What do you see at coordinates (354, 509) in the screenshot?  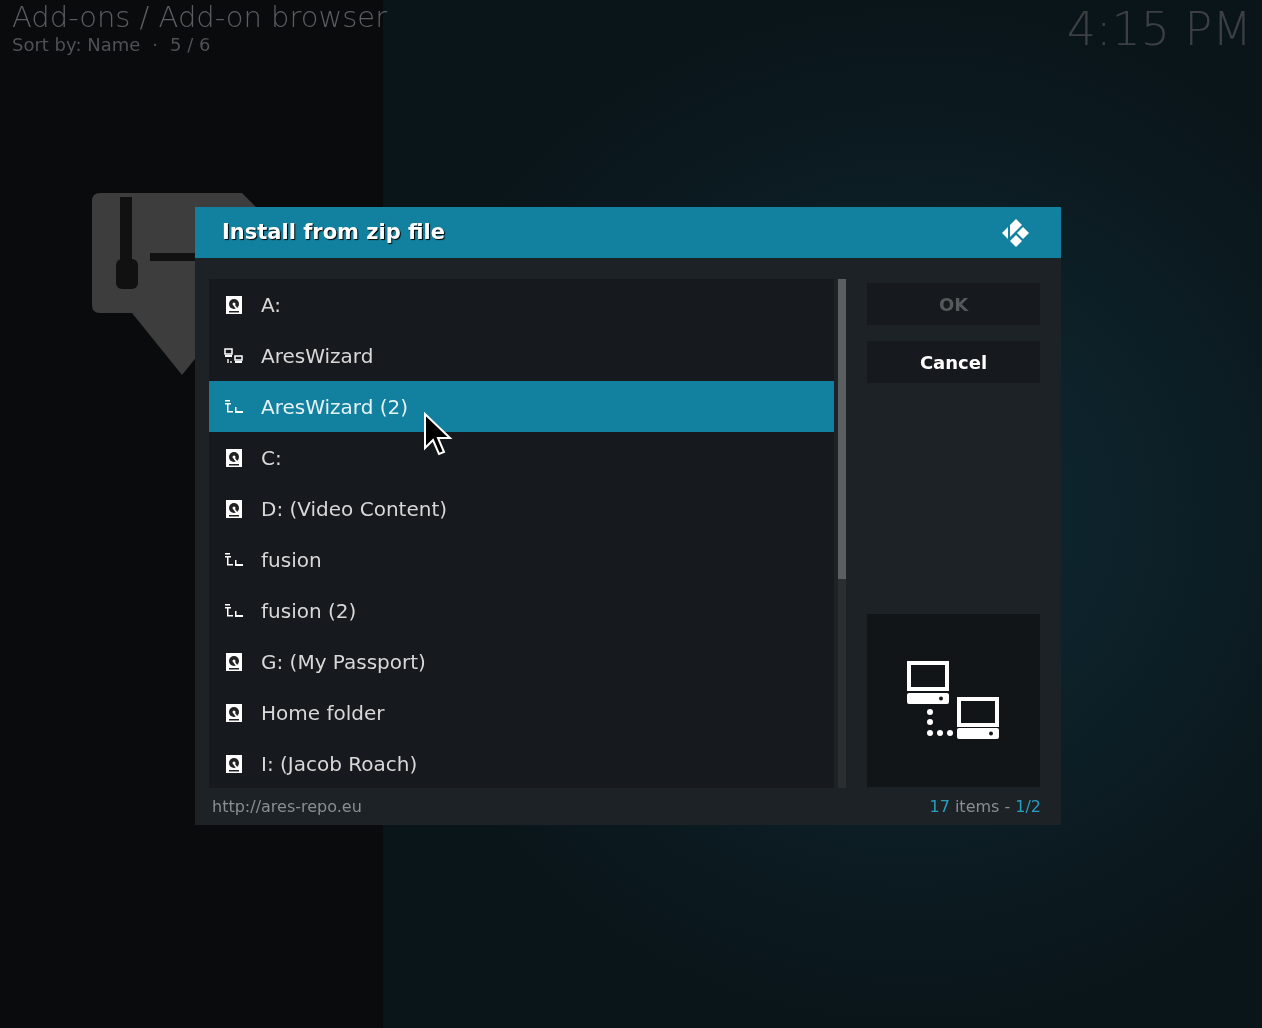 I see `item-label: D: (Video Content)` at bounding box center [354, 509].